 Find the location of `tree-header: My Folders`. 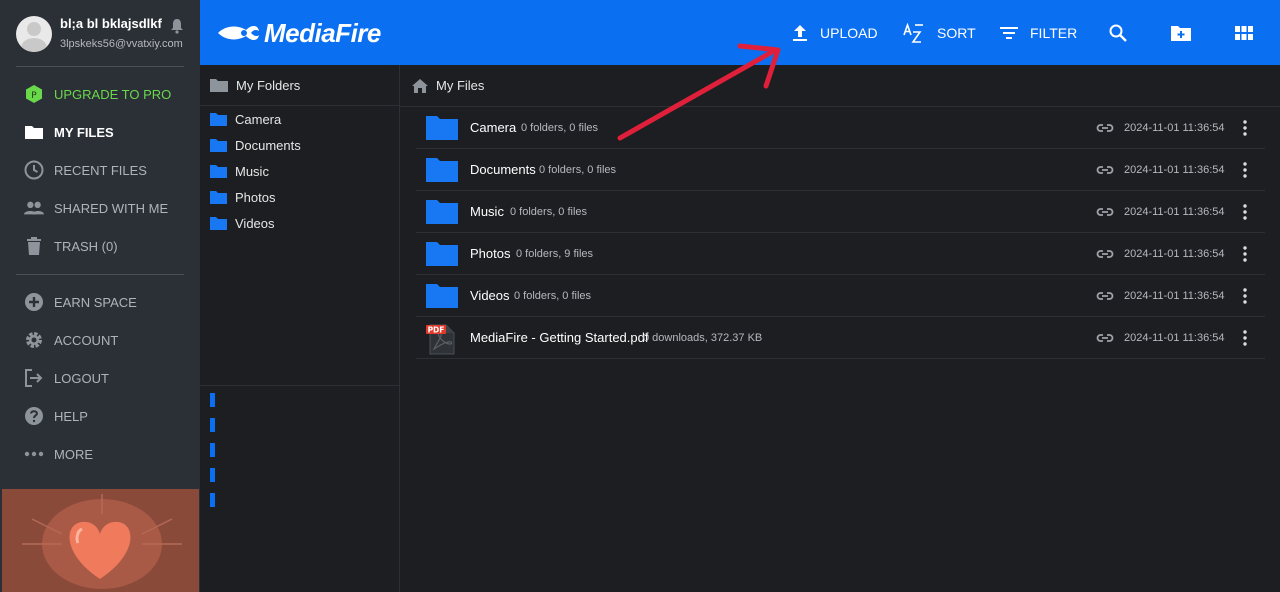

tree-header: My Folders is located at coordinates (299, 85).